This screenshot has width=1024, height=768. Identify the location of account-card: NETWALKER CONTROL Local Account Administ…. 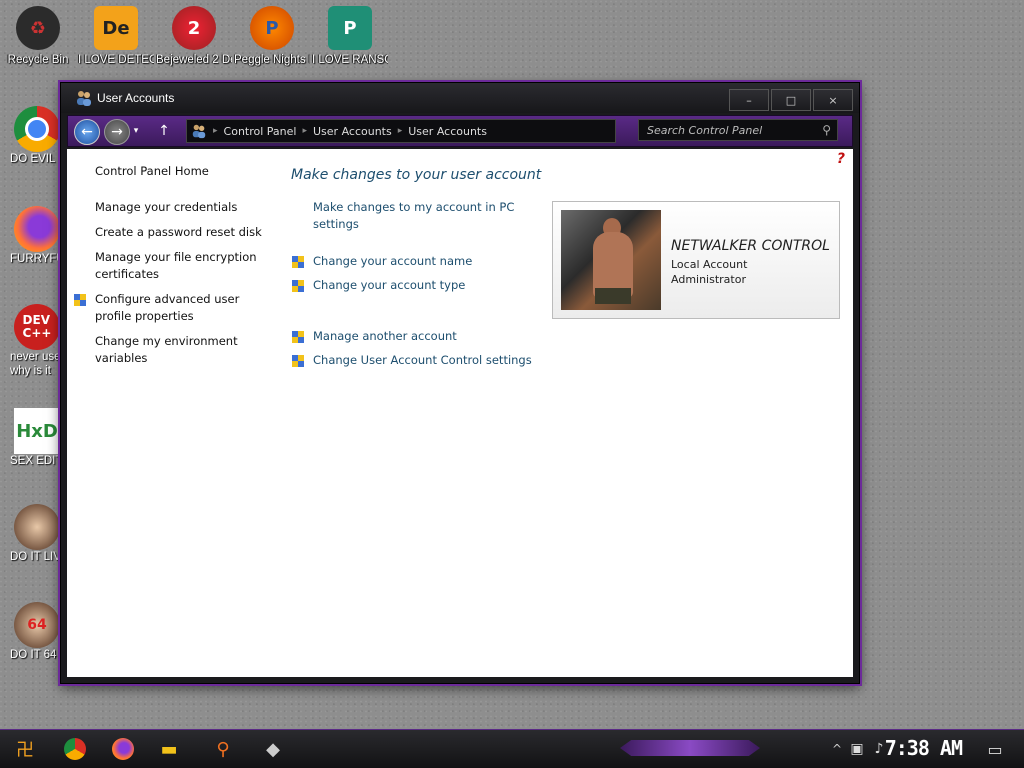
(696, 260).